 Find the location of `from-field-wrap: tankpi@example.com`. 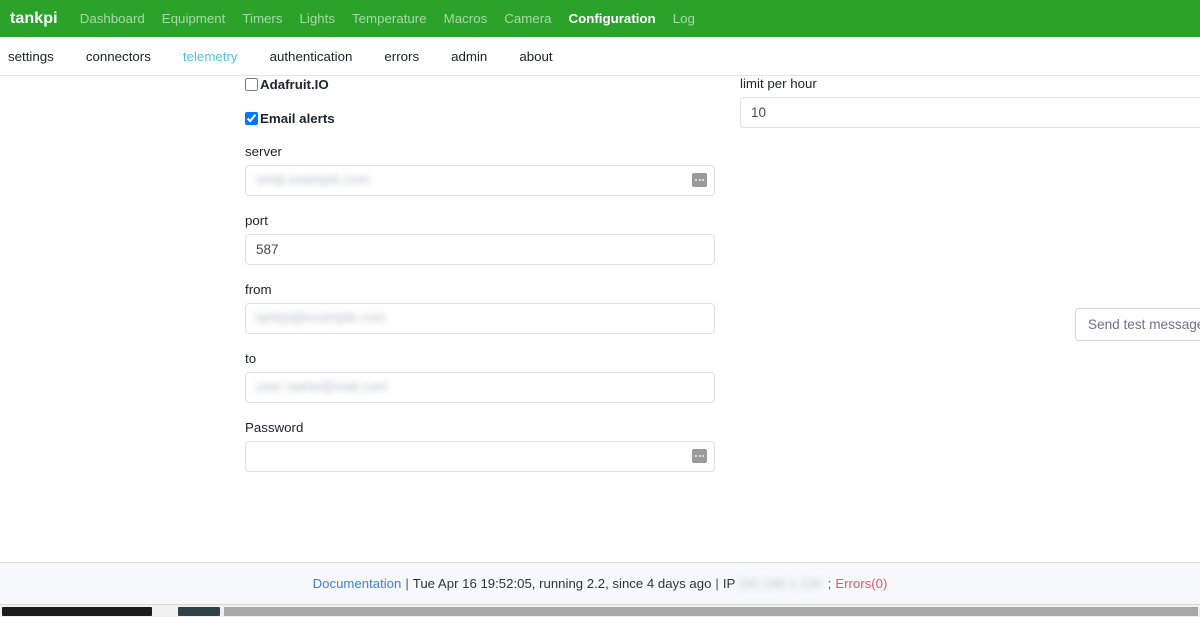

from-field-wrap: tankpi@example.com is located at coordinates (480, 318).